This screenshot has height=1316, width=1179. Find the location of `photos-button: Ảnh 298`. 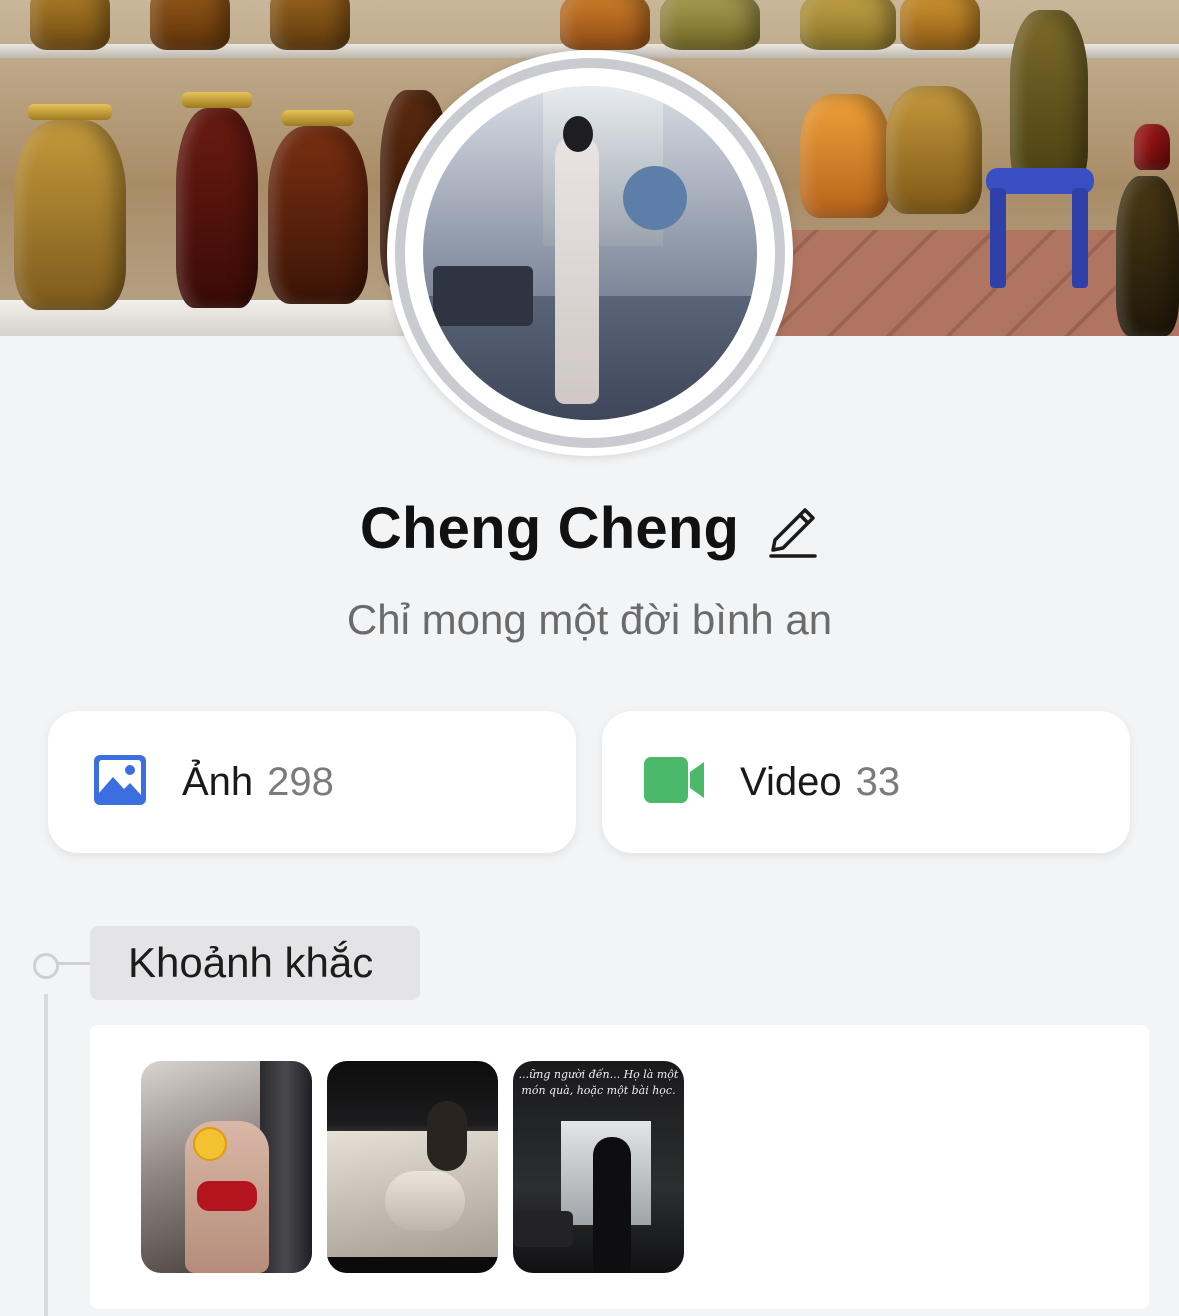

photos-button: Ảnh 298 is located at coordinates (312, 782).